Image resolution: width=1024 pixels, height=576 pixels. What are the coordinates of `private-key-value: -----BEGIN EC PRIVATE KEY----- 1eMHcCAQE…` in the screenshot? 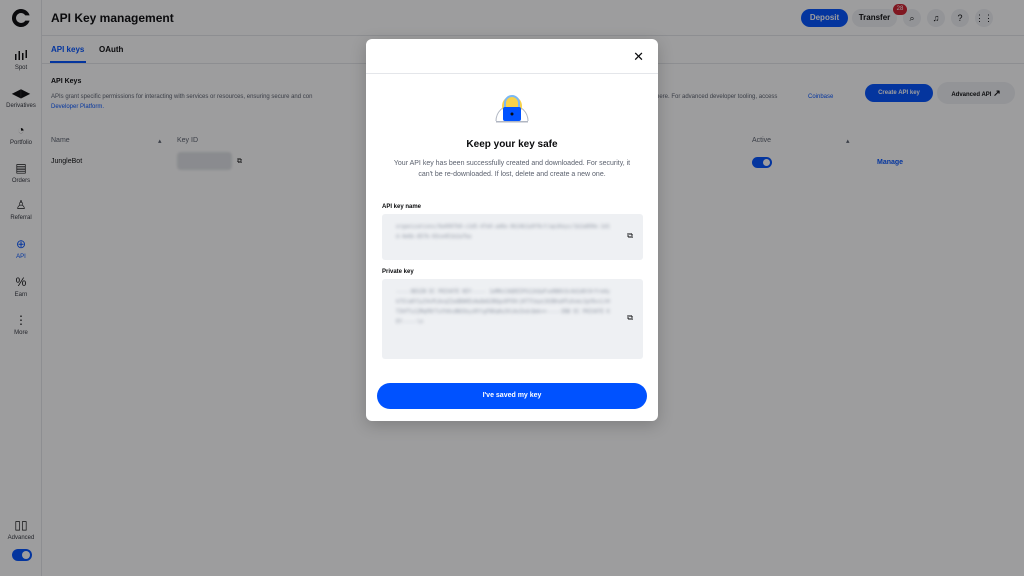 It's located at (503, 307).